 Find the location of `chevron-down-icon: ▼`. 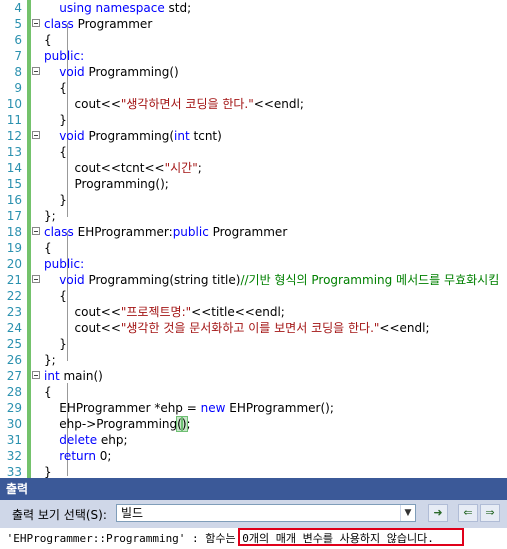

chevron-down-icon: ▼ is located at coordinates (407, 513).